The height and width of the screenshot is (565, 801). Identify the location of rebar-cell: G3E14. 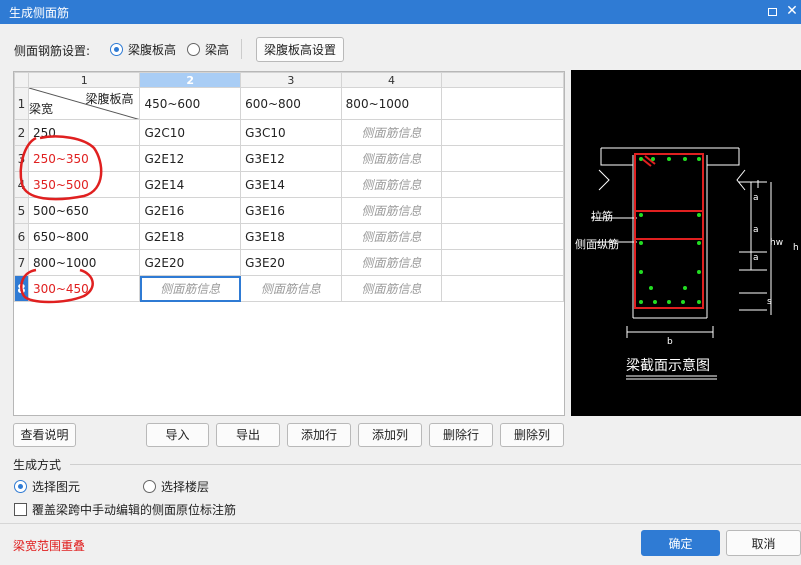
(291, 184).